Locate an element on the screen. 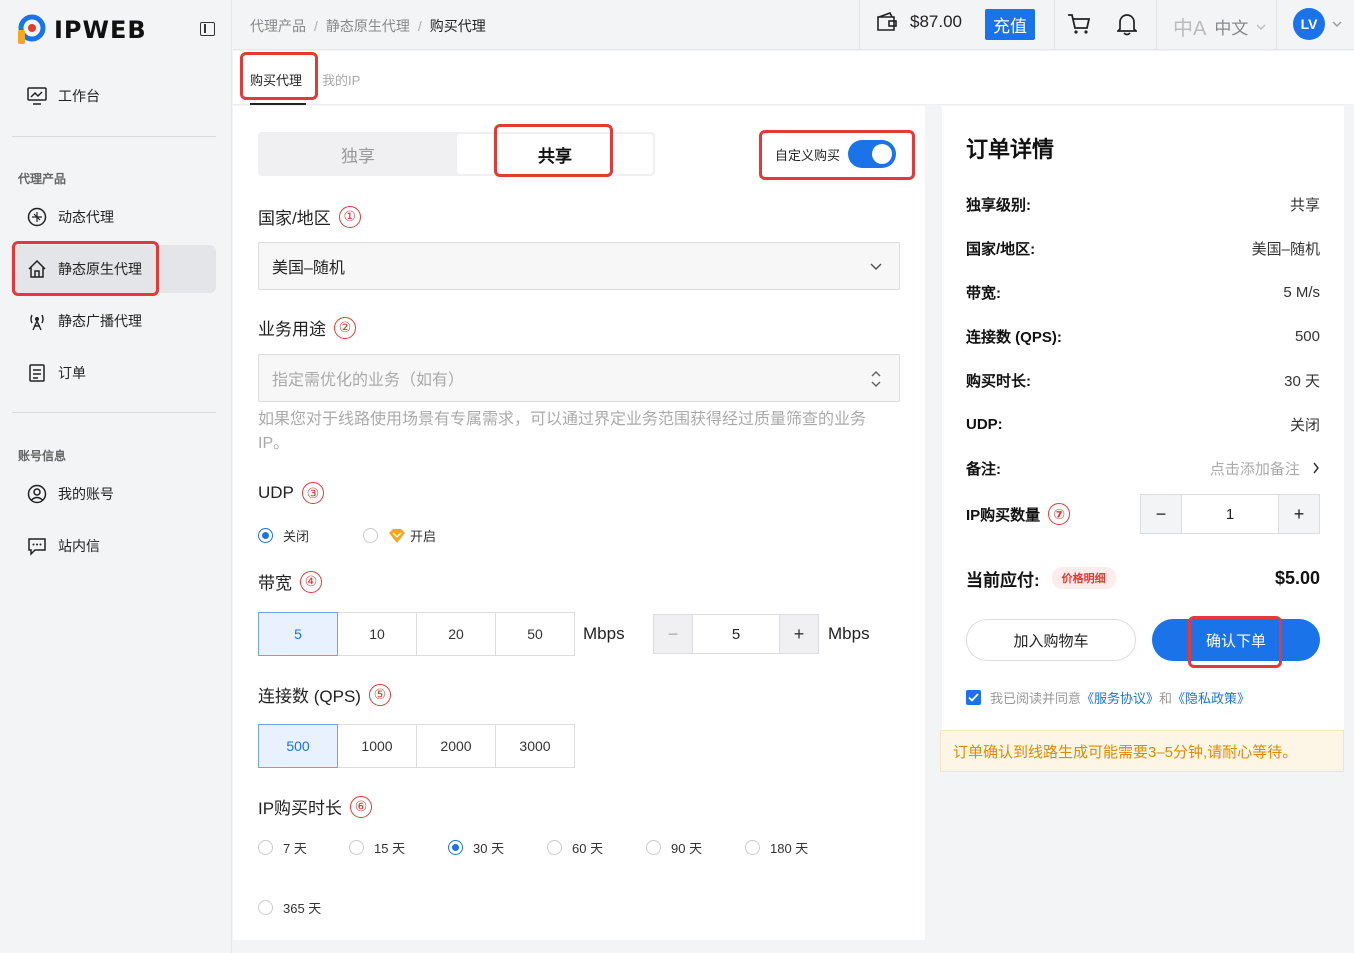 The width and height of the screenshot is (1354, 953). receipt-icon is located at coordinates (37, 373).